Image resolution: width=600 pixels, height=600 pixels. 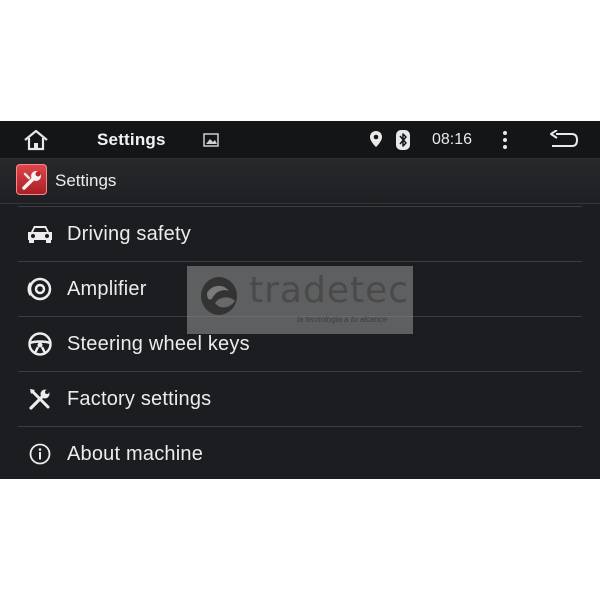 I want to click on settings-app-icon, so click(x=31, y=179).